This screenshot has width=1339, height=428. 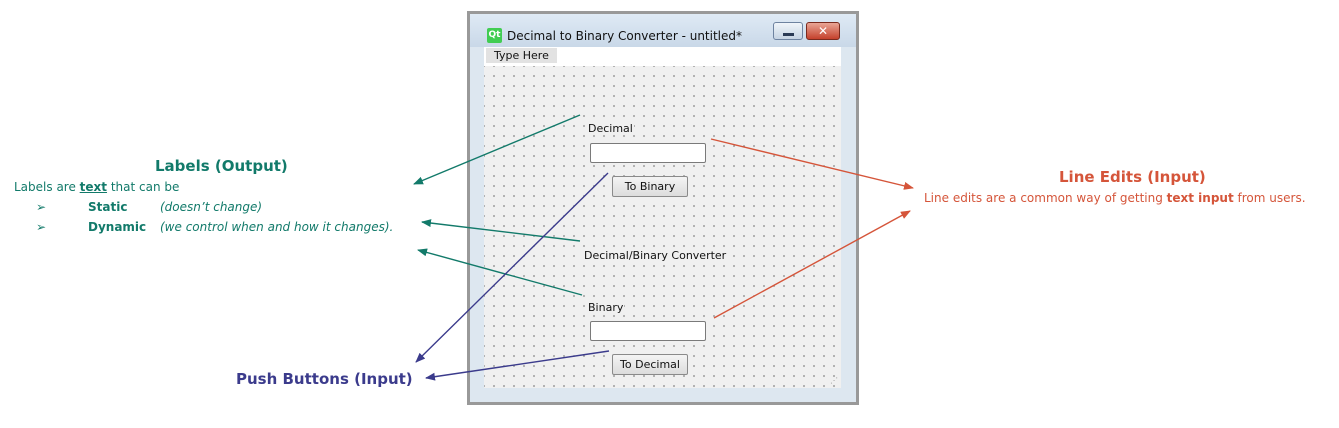 What do you see at coordinates (277, 227) in the screenshot?
I see `bullet-dynamic-note: (we control when and how it changes).` at bounding box center [277, 227].